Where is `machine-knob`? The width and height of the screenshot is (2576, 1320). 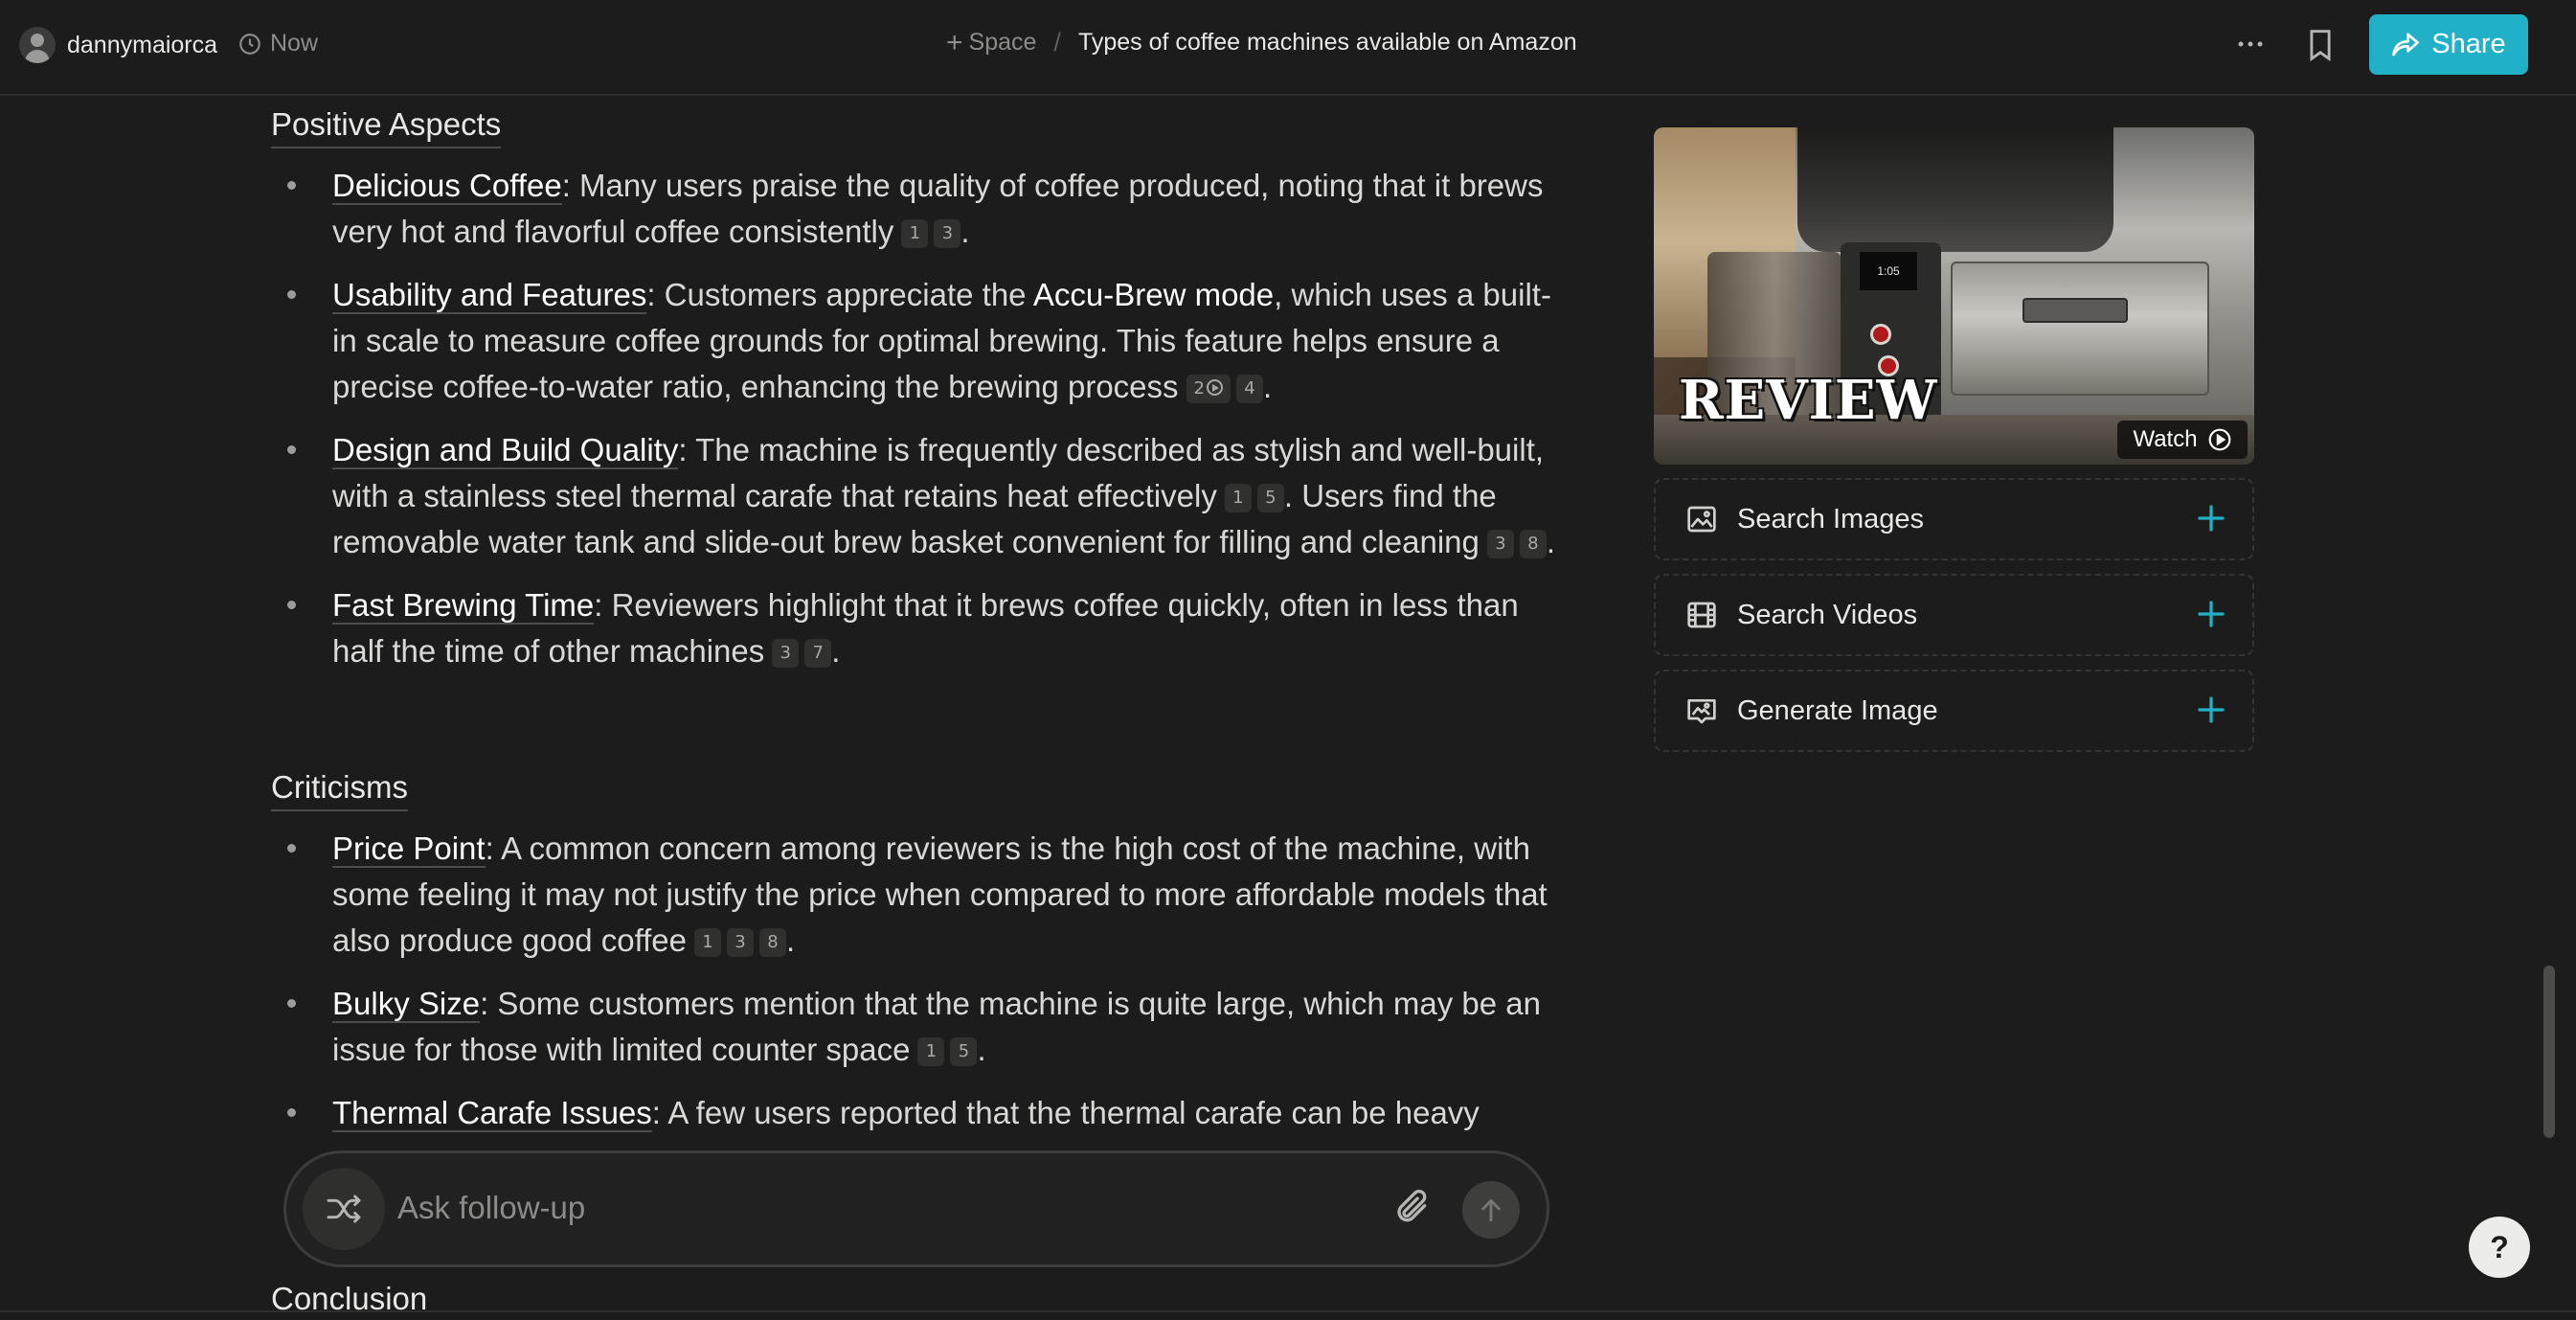 machine-knob is located at coordinates (1880, 334).